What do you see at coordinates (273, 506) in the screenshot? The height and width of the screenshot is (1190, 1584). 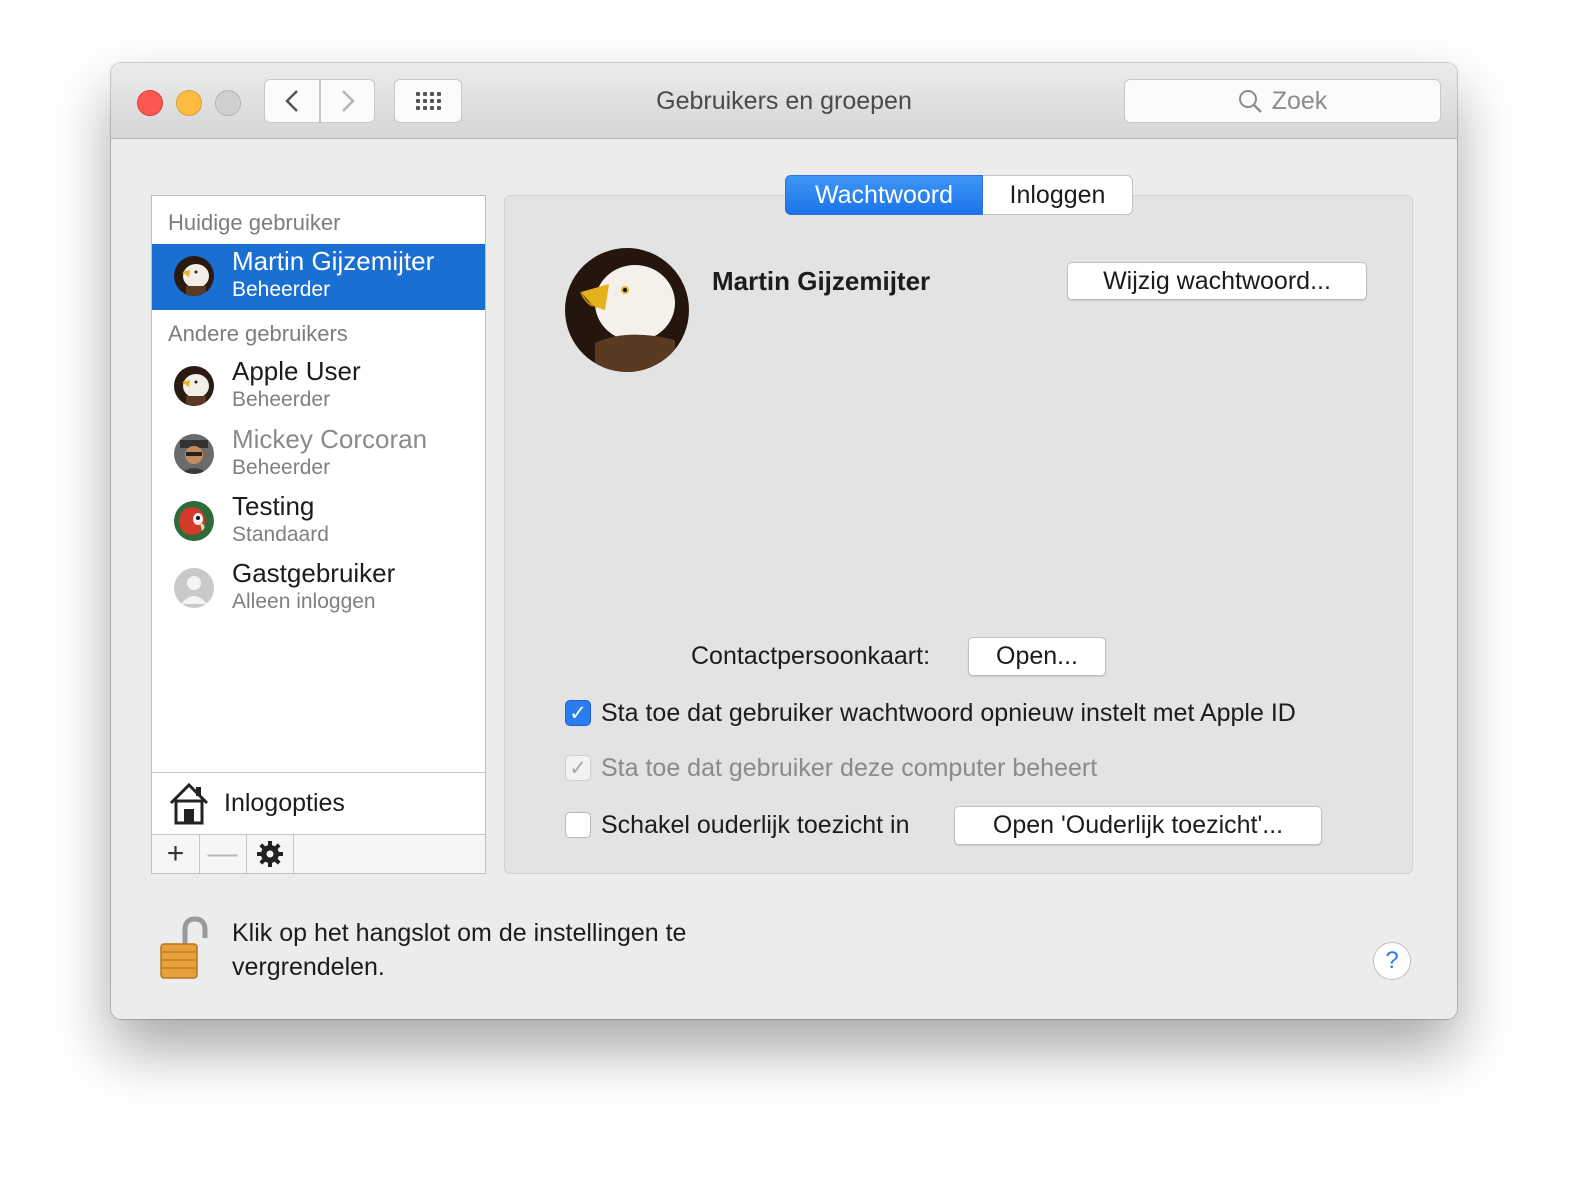 I see `user-name: Testing` at bounding box center [273, 506].